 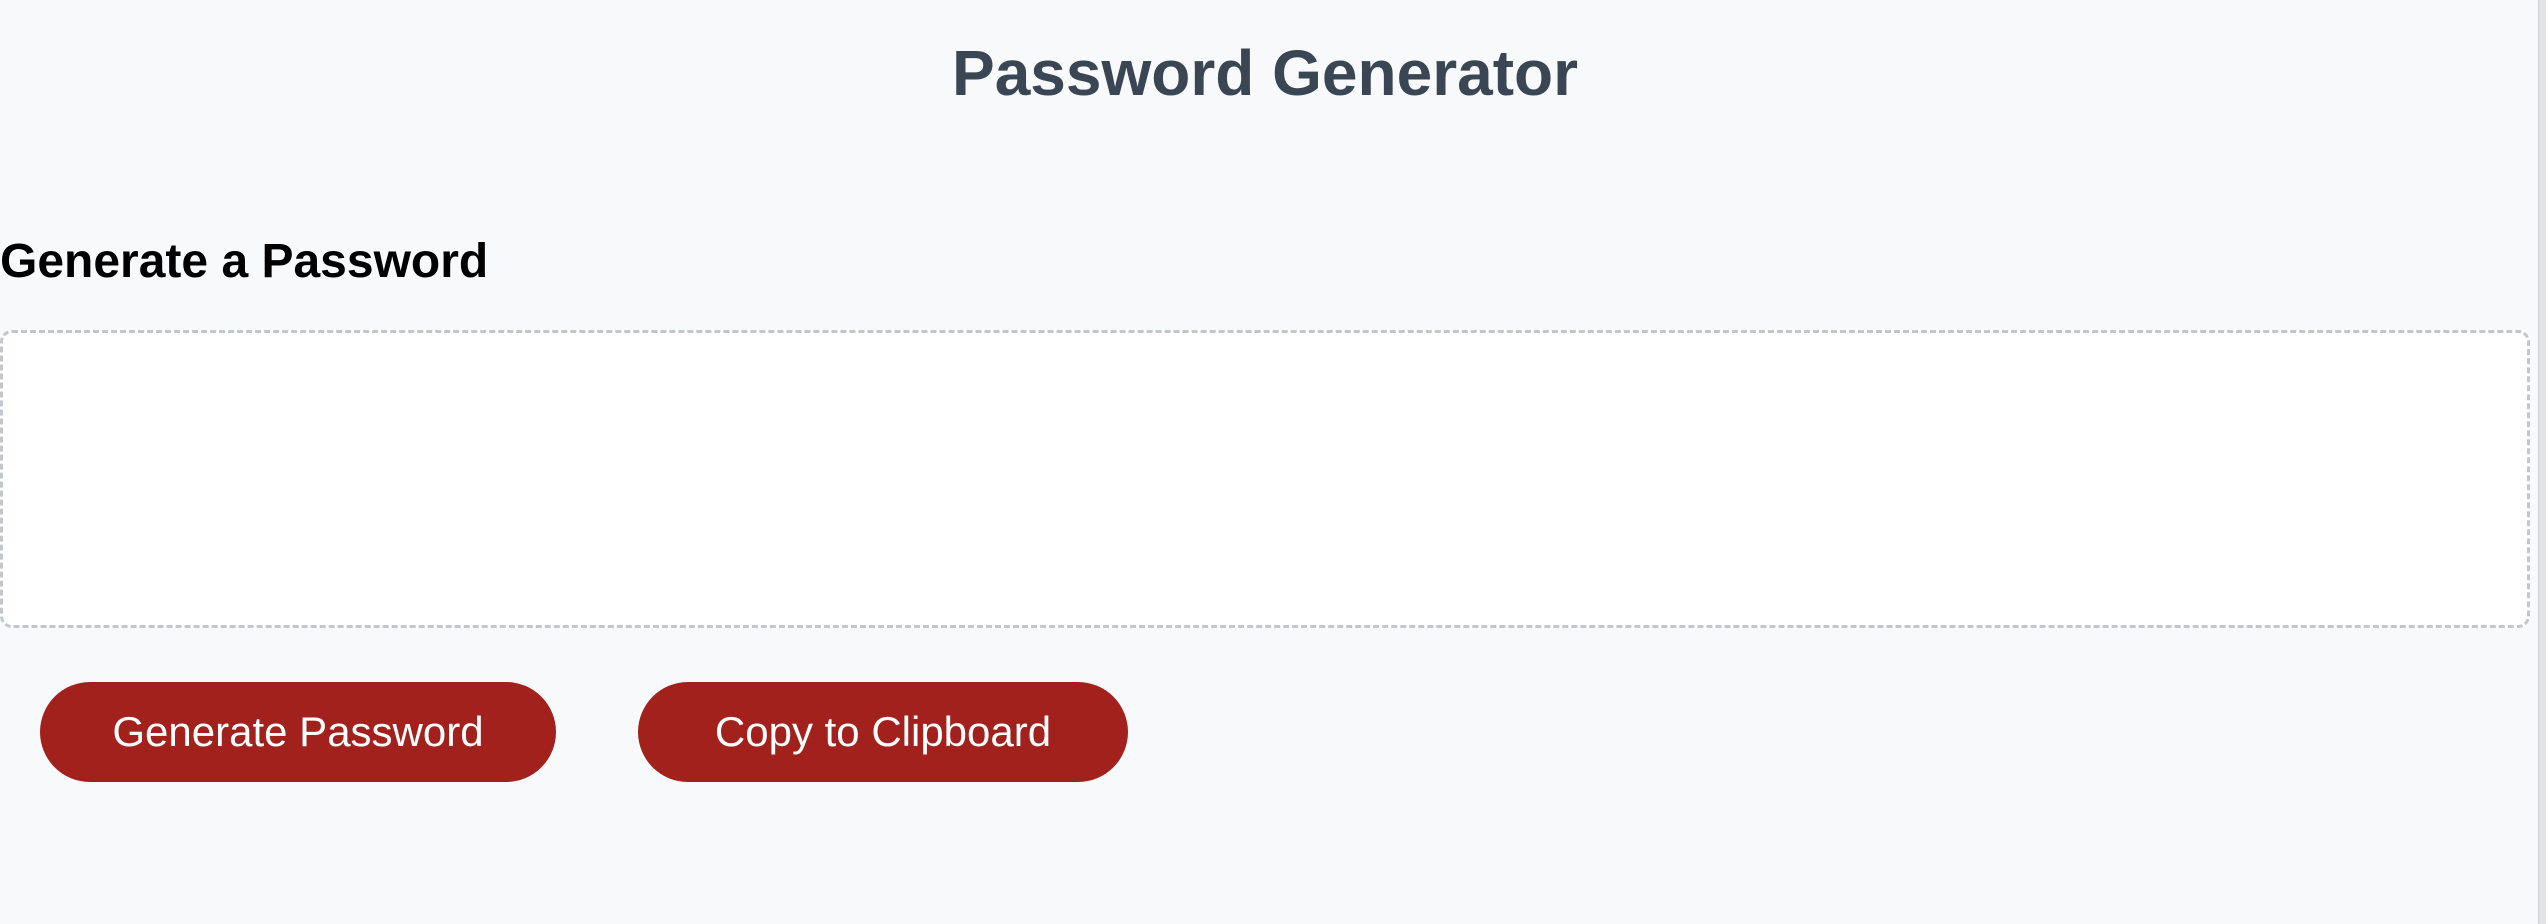 What do you see at coordinates (1265, 73) in the screenshot?
I see `page-title: Password Generator` at bounding box center [1265, 73].